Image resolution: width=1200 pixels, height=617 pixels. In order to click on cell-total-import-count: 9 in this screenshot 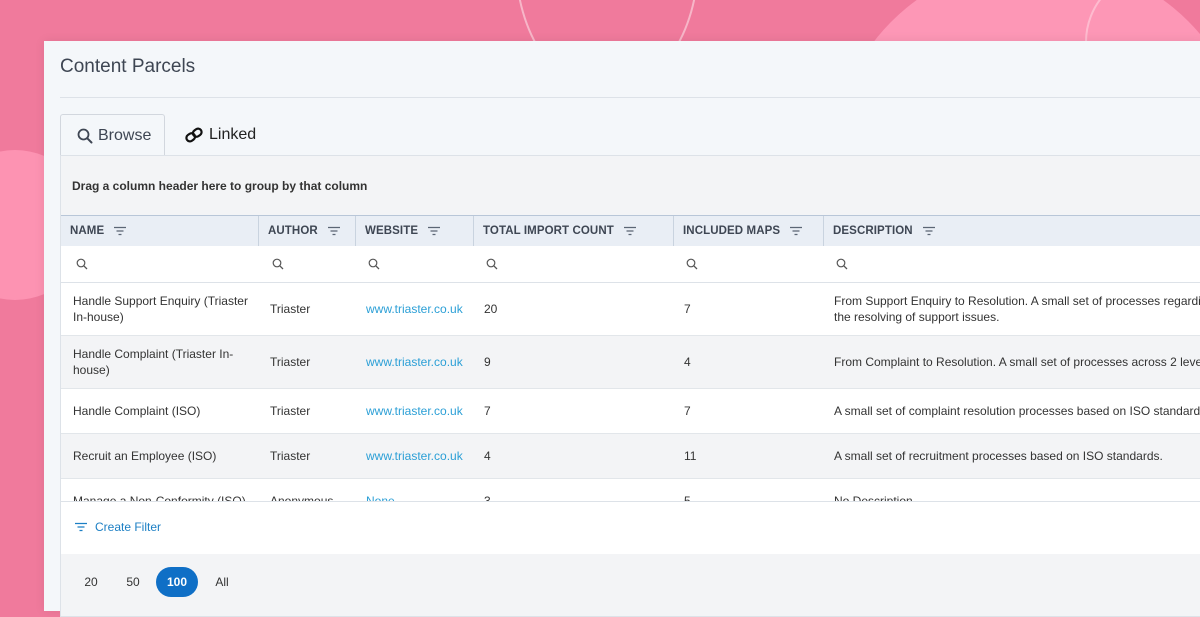, I will do `click(487, 362)`.